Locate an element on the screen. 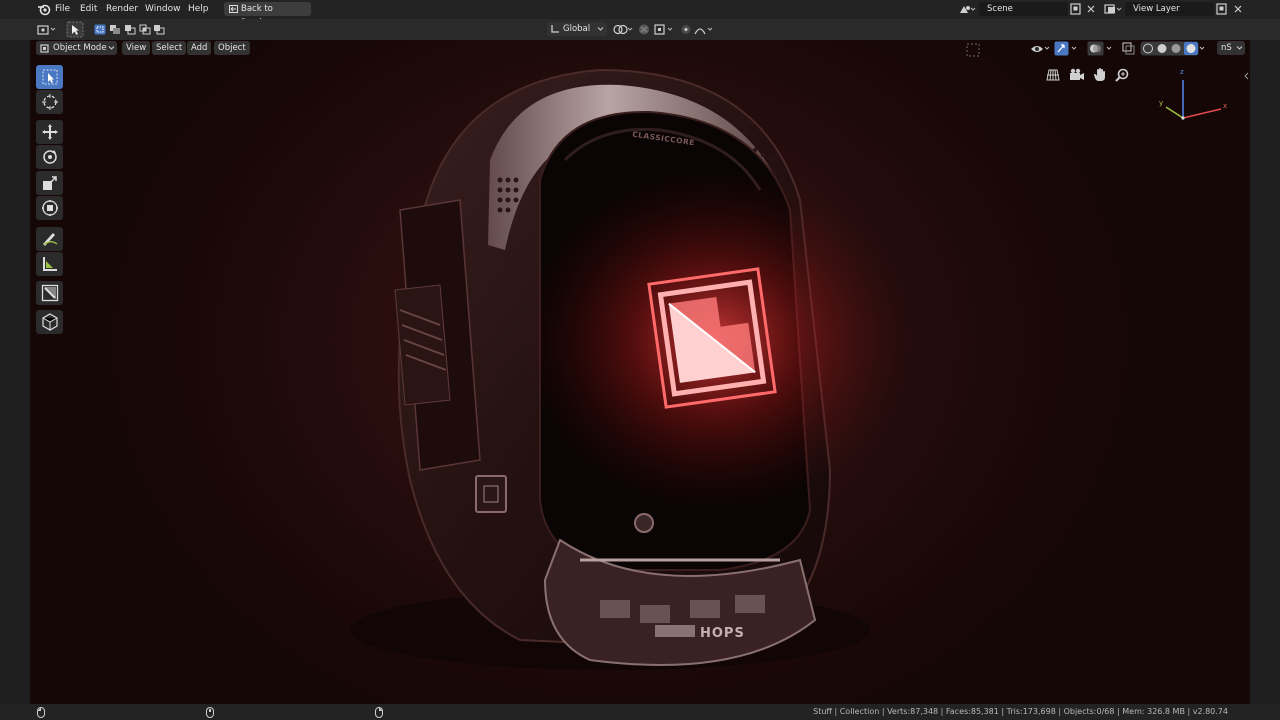  helmet-hops-text: HOPS is located at coordinates (722, 633).